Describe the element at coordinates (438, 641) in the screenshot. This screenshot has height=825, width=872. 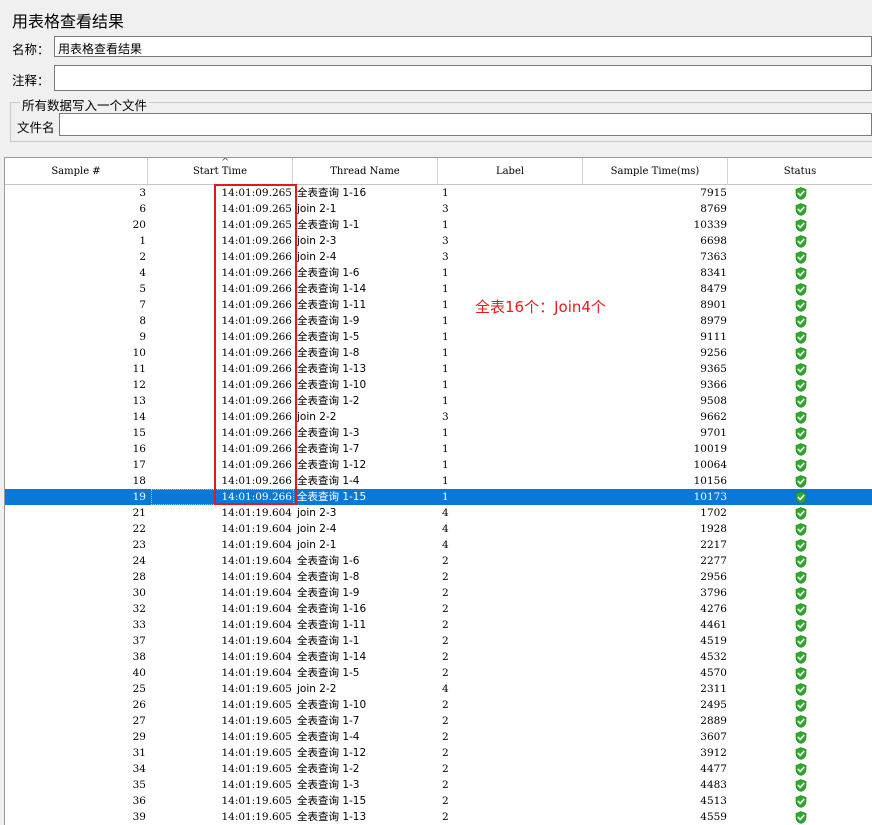
I see `table-row: 37 14:01:19.604 全表查询 1-1 2 4519` at that location.